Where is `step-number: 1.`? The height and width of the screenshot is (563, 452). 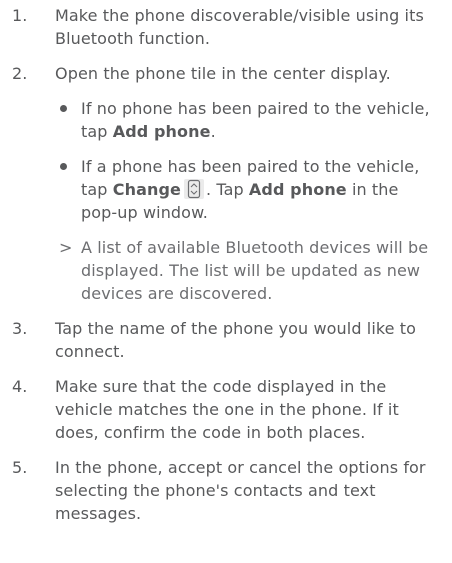
step-number: 1. is located at coordinates (20, 15).